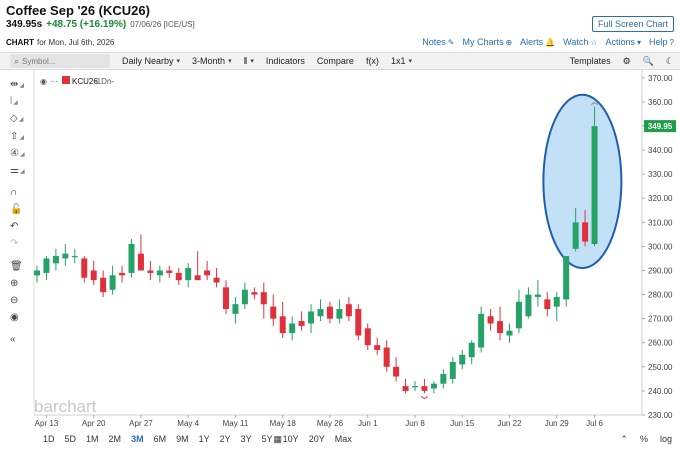 This screenshot has width=680, height=450. Describe the element at coordinates (372, 61) in the screenshot. I see `fx-button: f(x)` at that location.